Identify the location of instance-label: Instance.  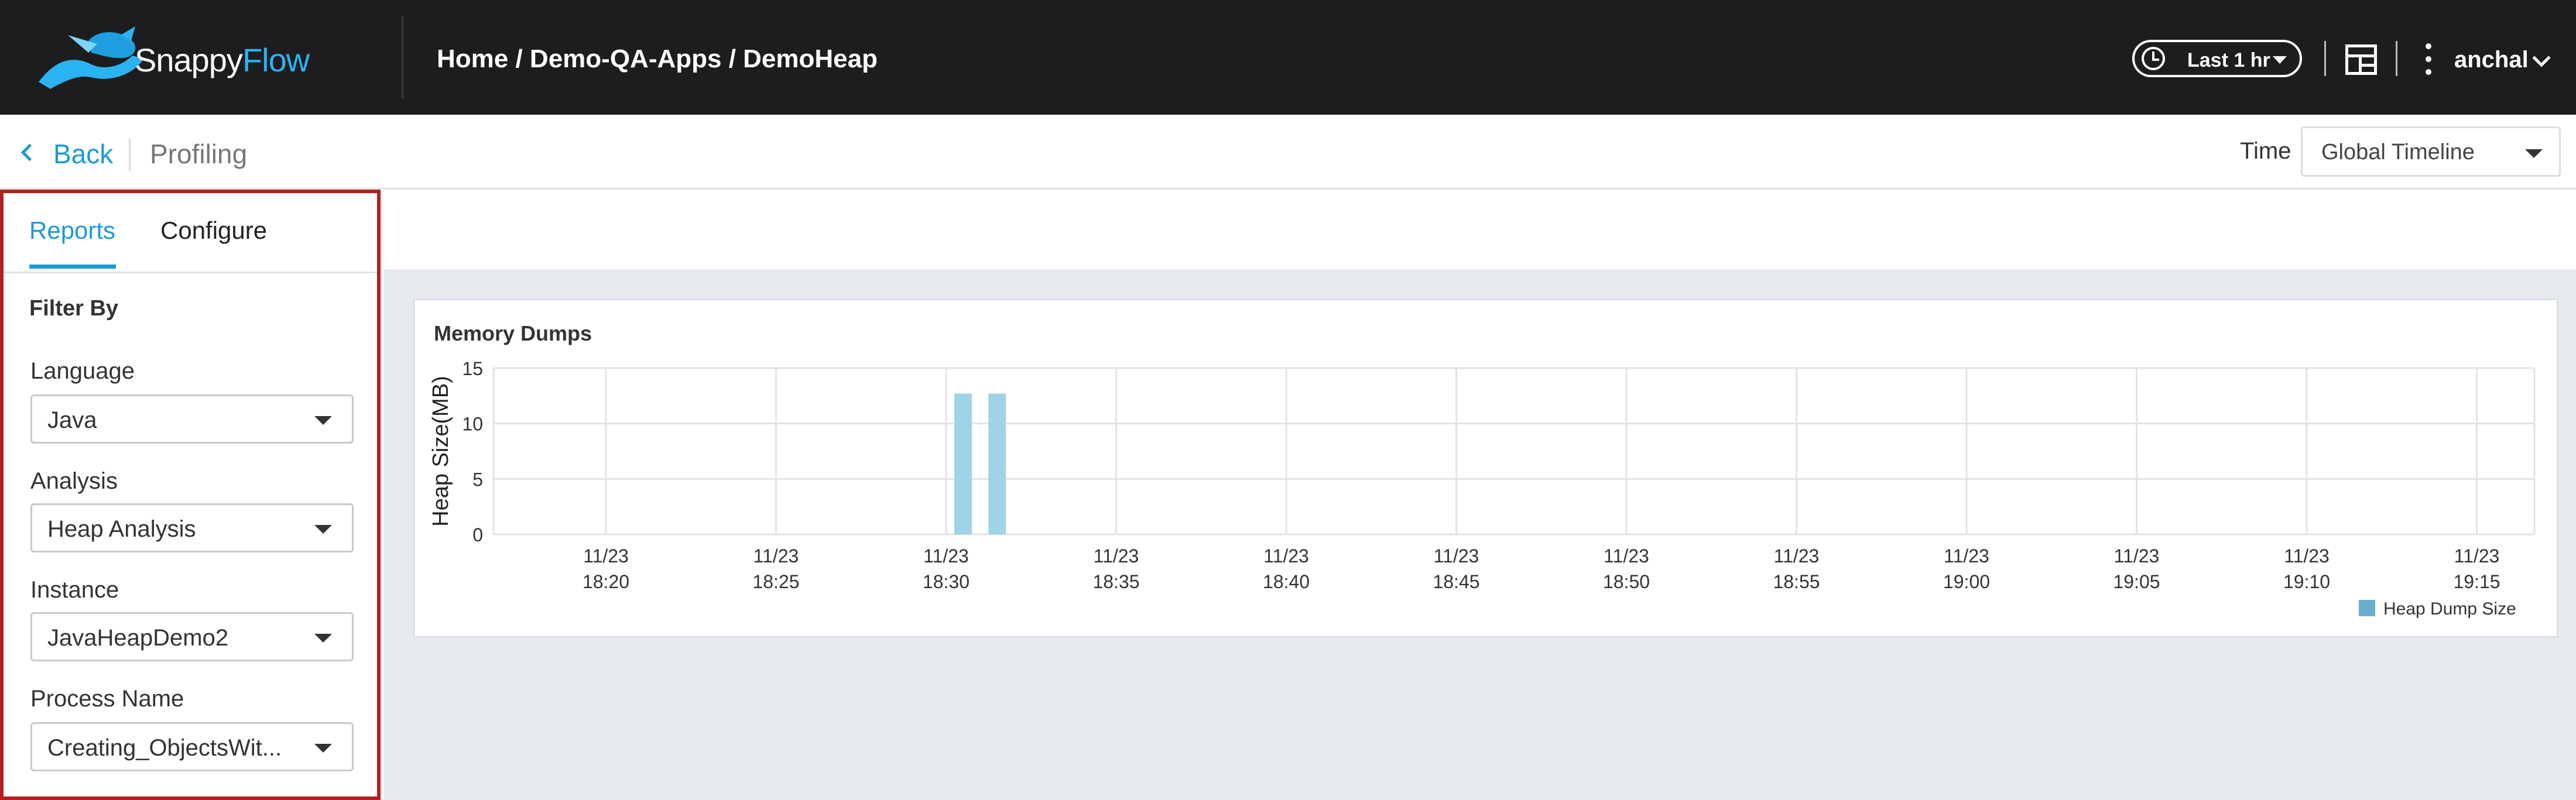
(74, 590).